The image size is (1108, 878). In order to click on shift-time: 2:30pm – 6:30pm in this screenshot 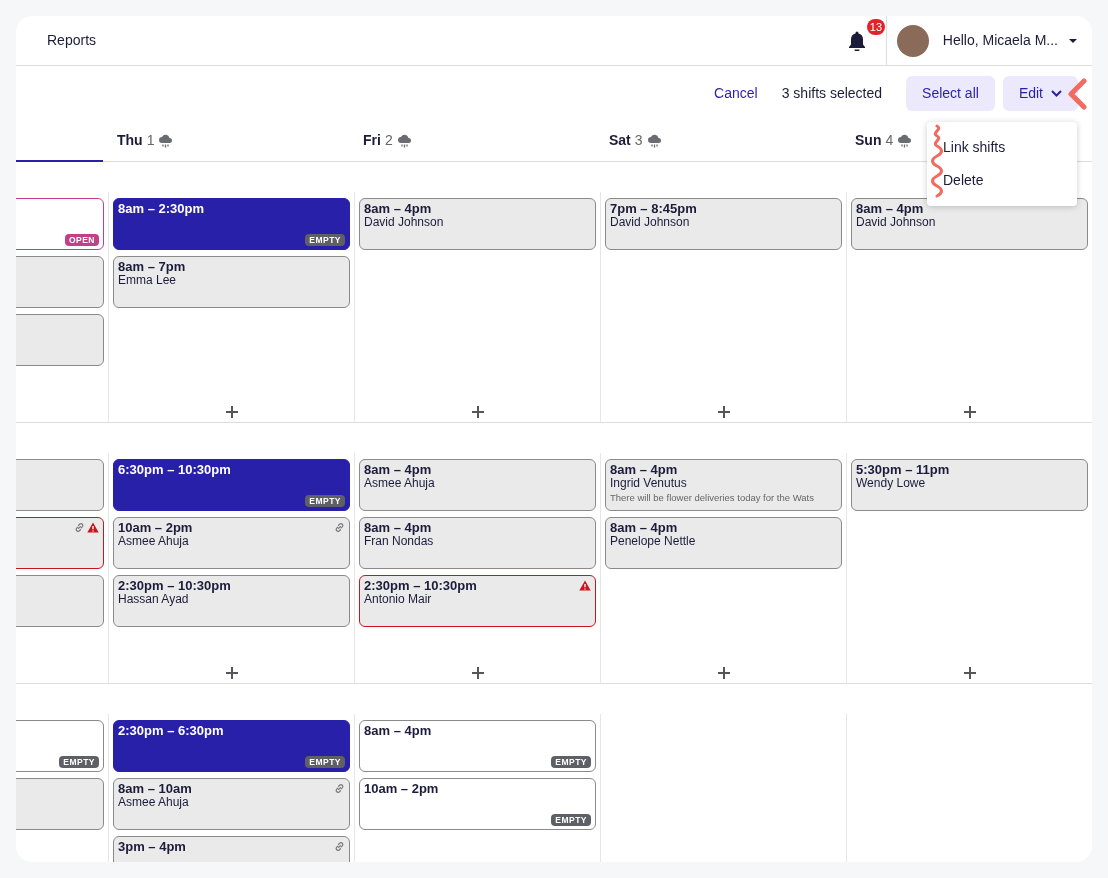, I will do `click(171, 730)`.